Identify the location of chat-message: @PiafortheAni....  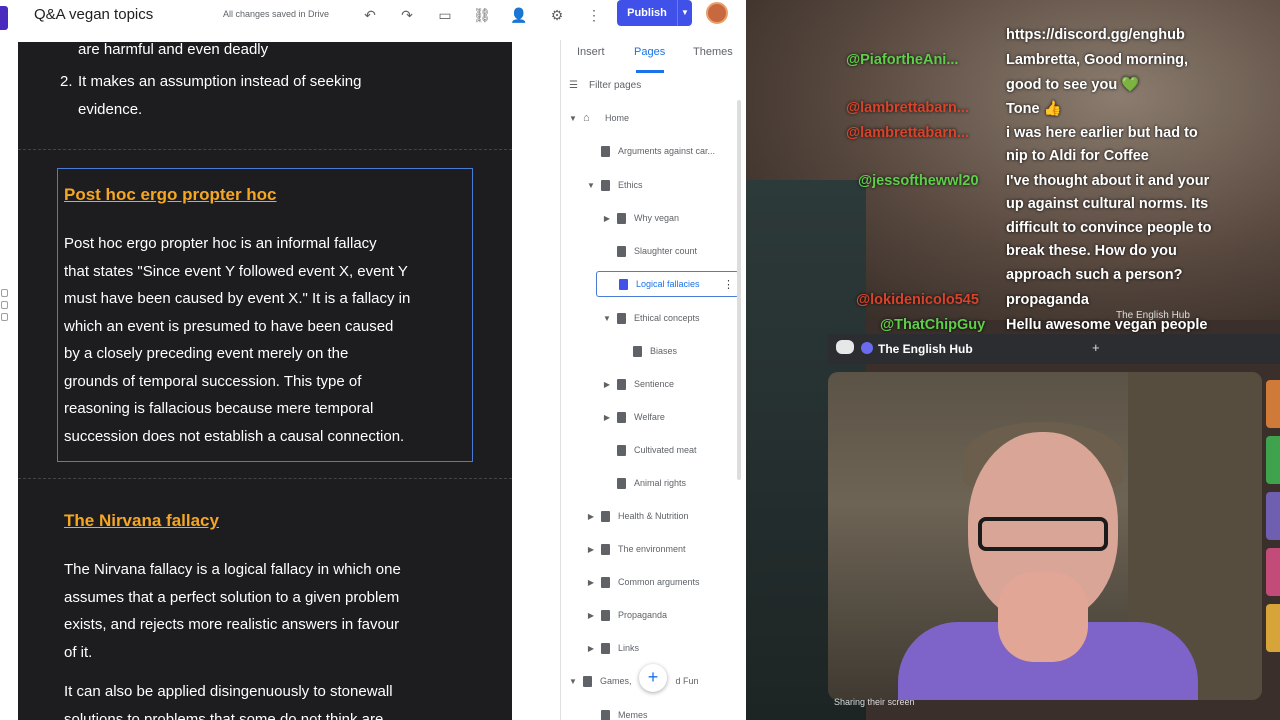
(902, 60).